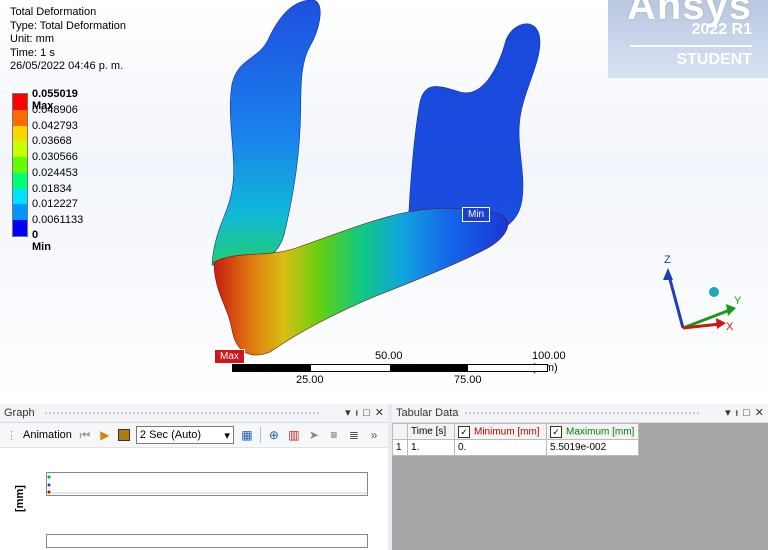 This screenshot has height=550, width=768. I want to click on axis-triad: Z Y X, so click(700, 295).